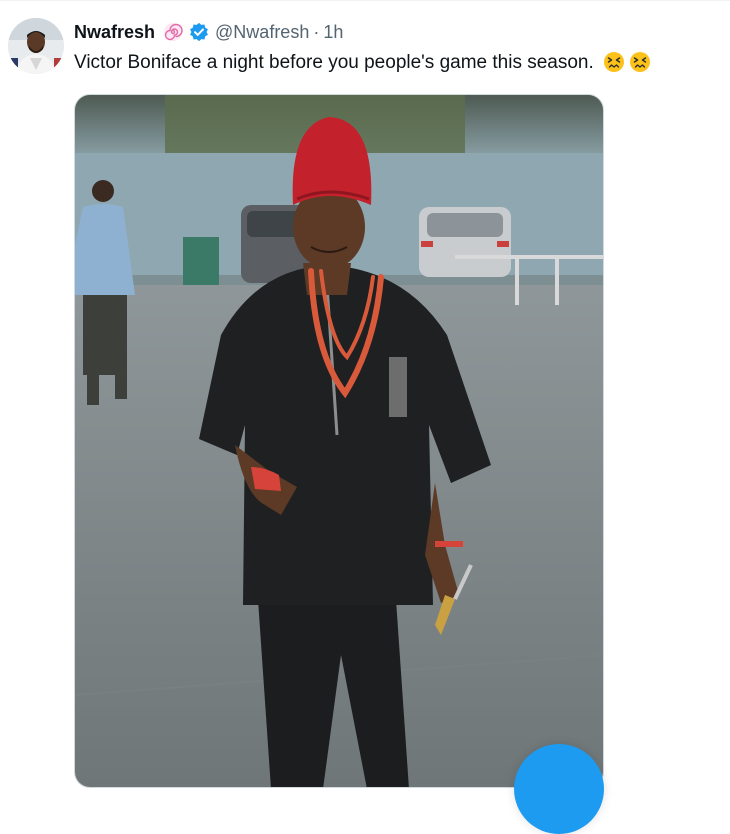 This screenshot has width=730, height=834. What do you see at coordinates (36, 46) in the screenshot?
I see `avatar` at bounding box center [36, 46].